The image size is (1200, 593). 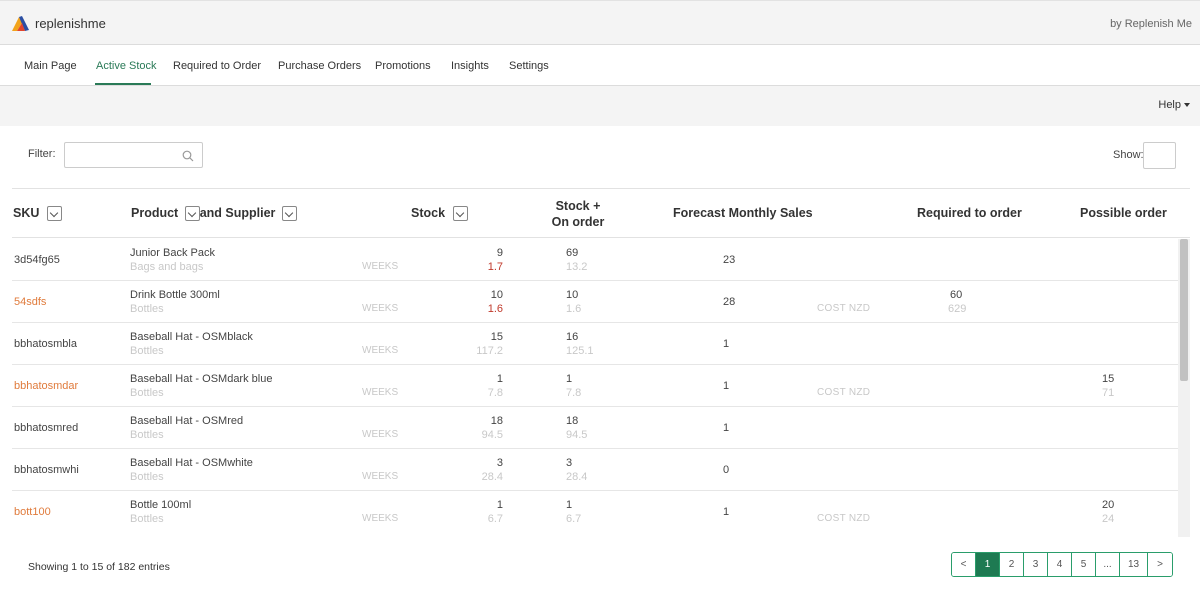 What do you see at coordinates (20, 23) in the screenshot?
I see `replenishme-logo-icon` at bounding box center [20, 23].